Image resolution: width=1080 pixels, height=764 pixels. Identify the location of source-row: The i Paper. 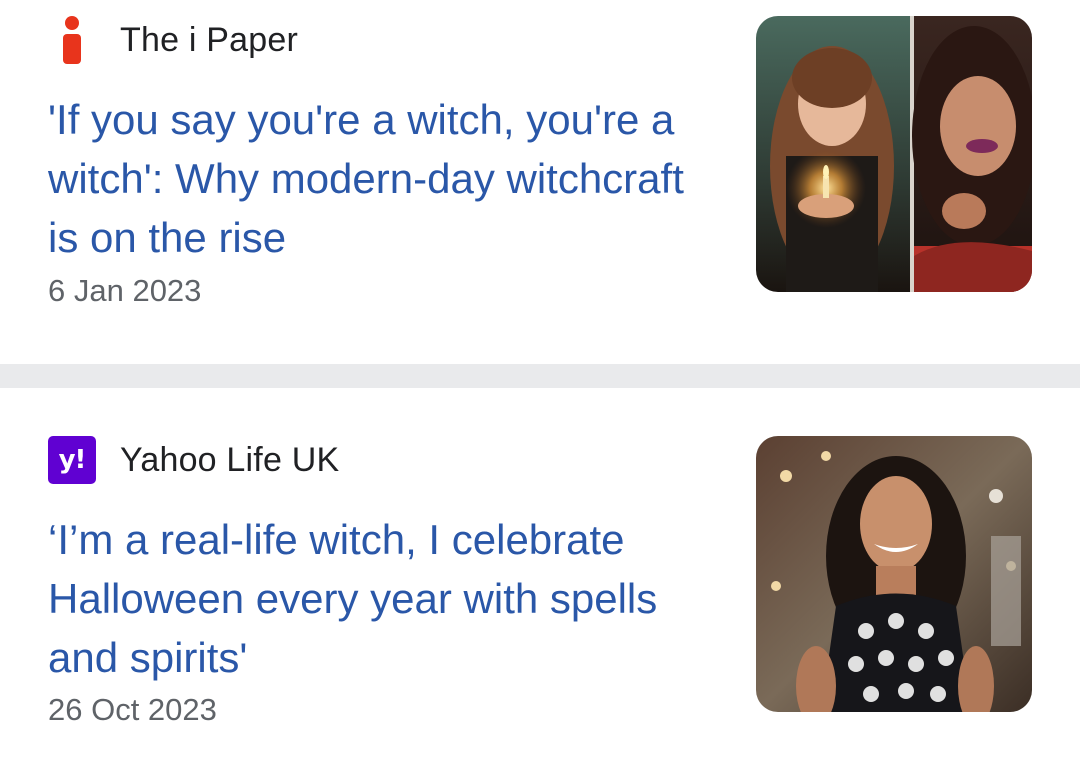
(173, 40).